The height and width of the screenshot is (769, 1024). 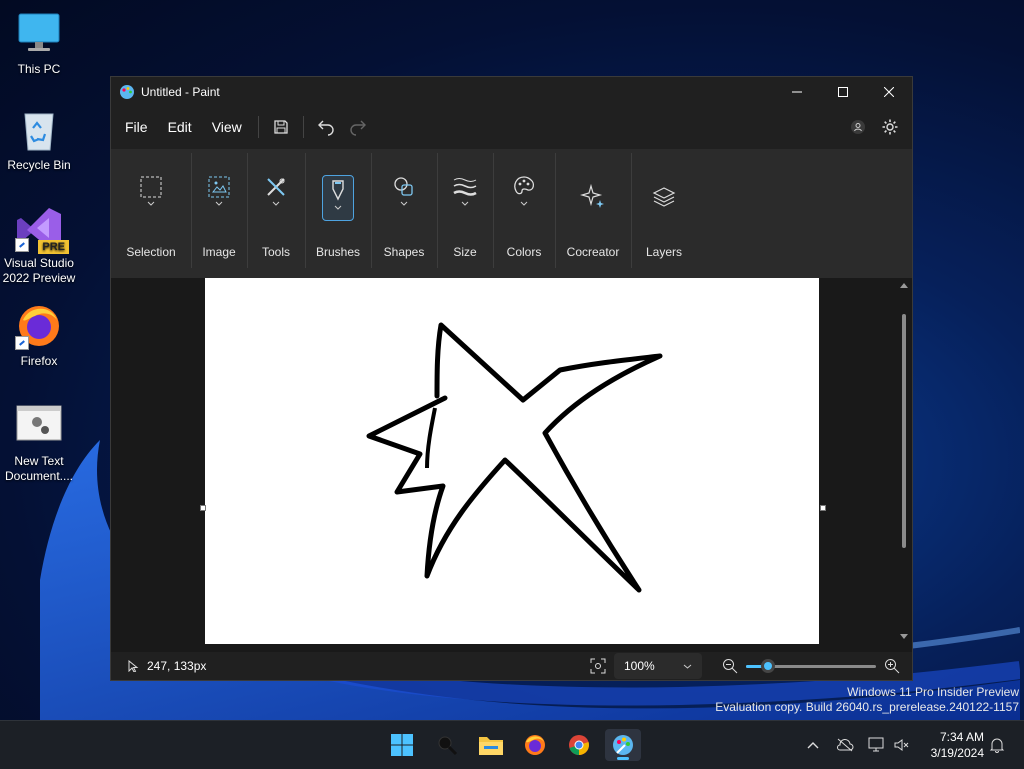 I want to click on desktop-icon-visual-studio: PRE Visual Studio 2022 Preview, so click(x=39, y=245).